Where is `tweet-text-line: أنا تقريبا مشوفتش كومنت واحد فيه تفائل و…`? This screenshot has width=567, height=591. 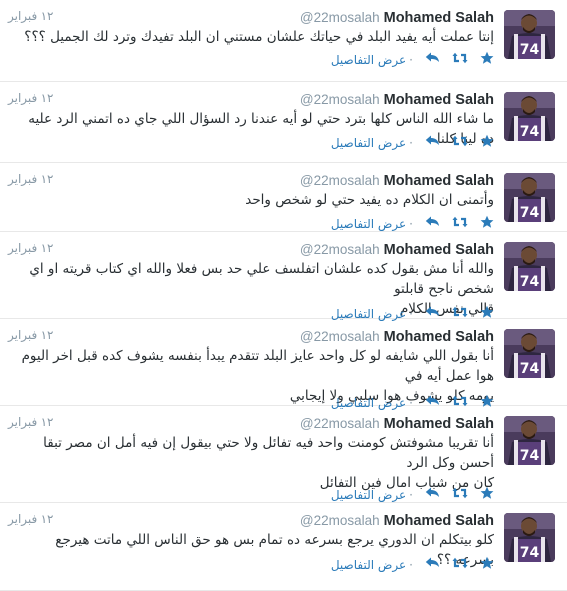
tweet-text-line: أنا تقريبا مشوفتش كومنت واحد فيه تفائل و… is located at coordinates (268, 453).